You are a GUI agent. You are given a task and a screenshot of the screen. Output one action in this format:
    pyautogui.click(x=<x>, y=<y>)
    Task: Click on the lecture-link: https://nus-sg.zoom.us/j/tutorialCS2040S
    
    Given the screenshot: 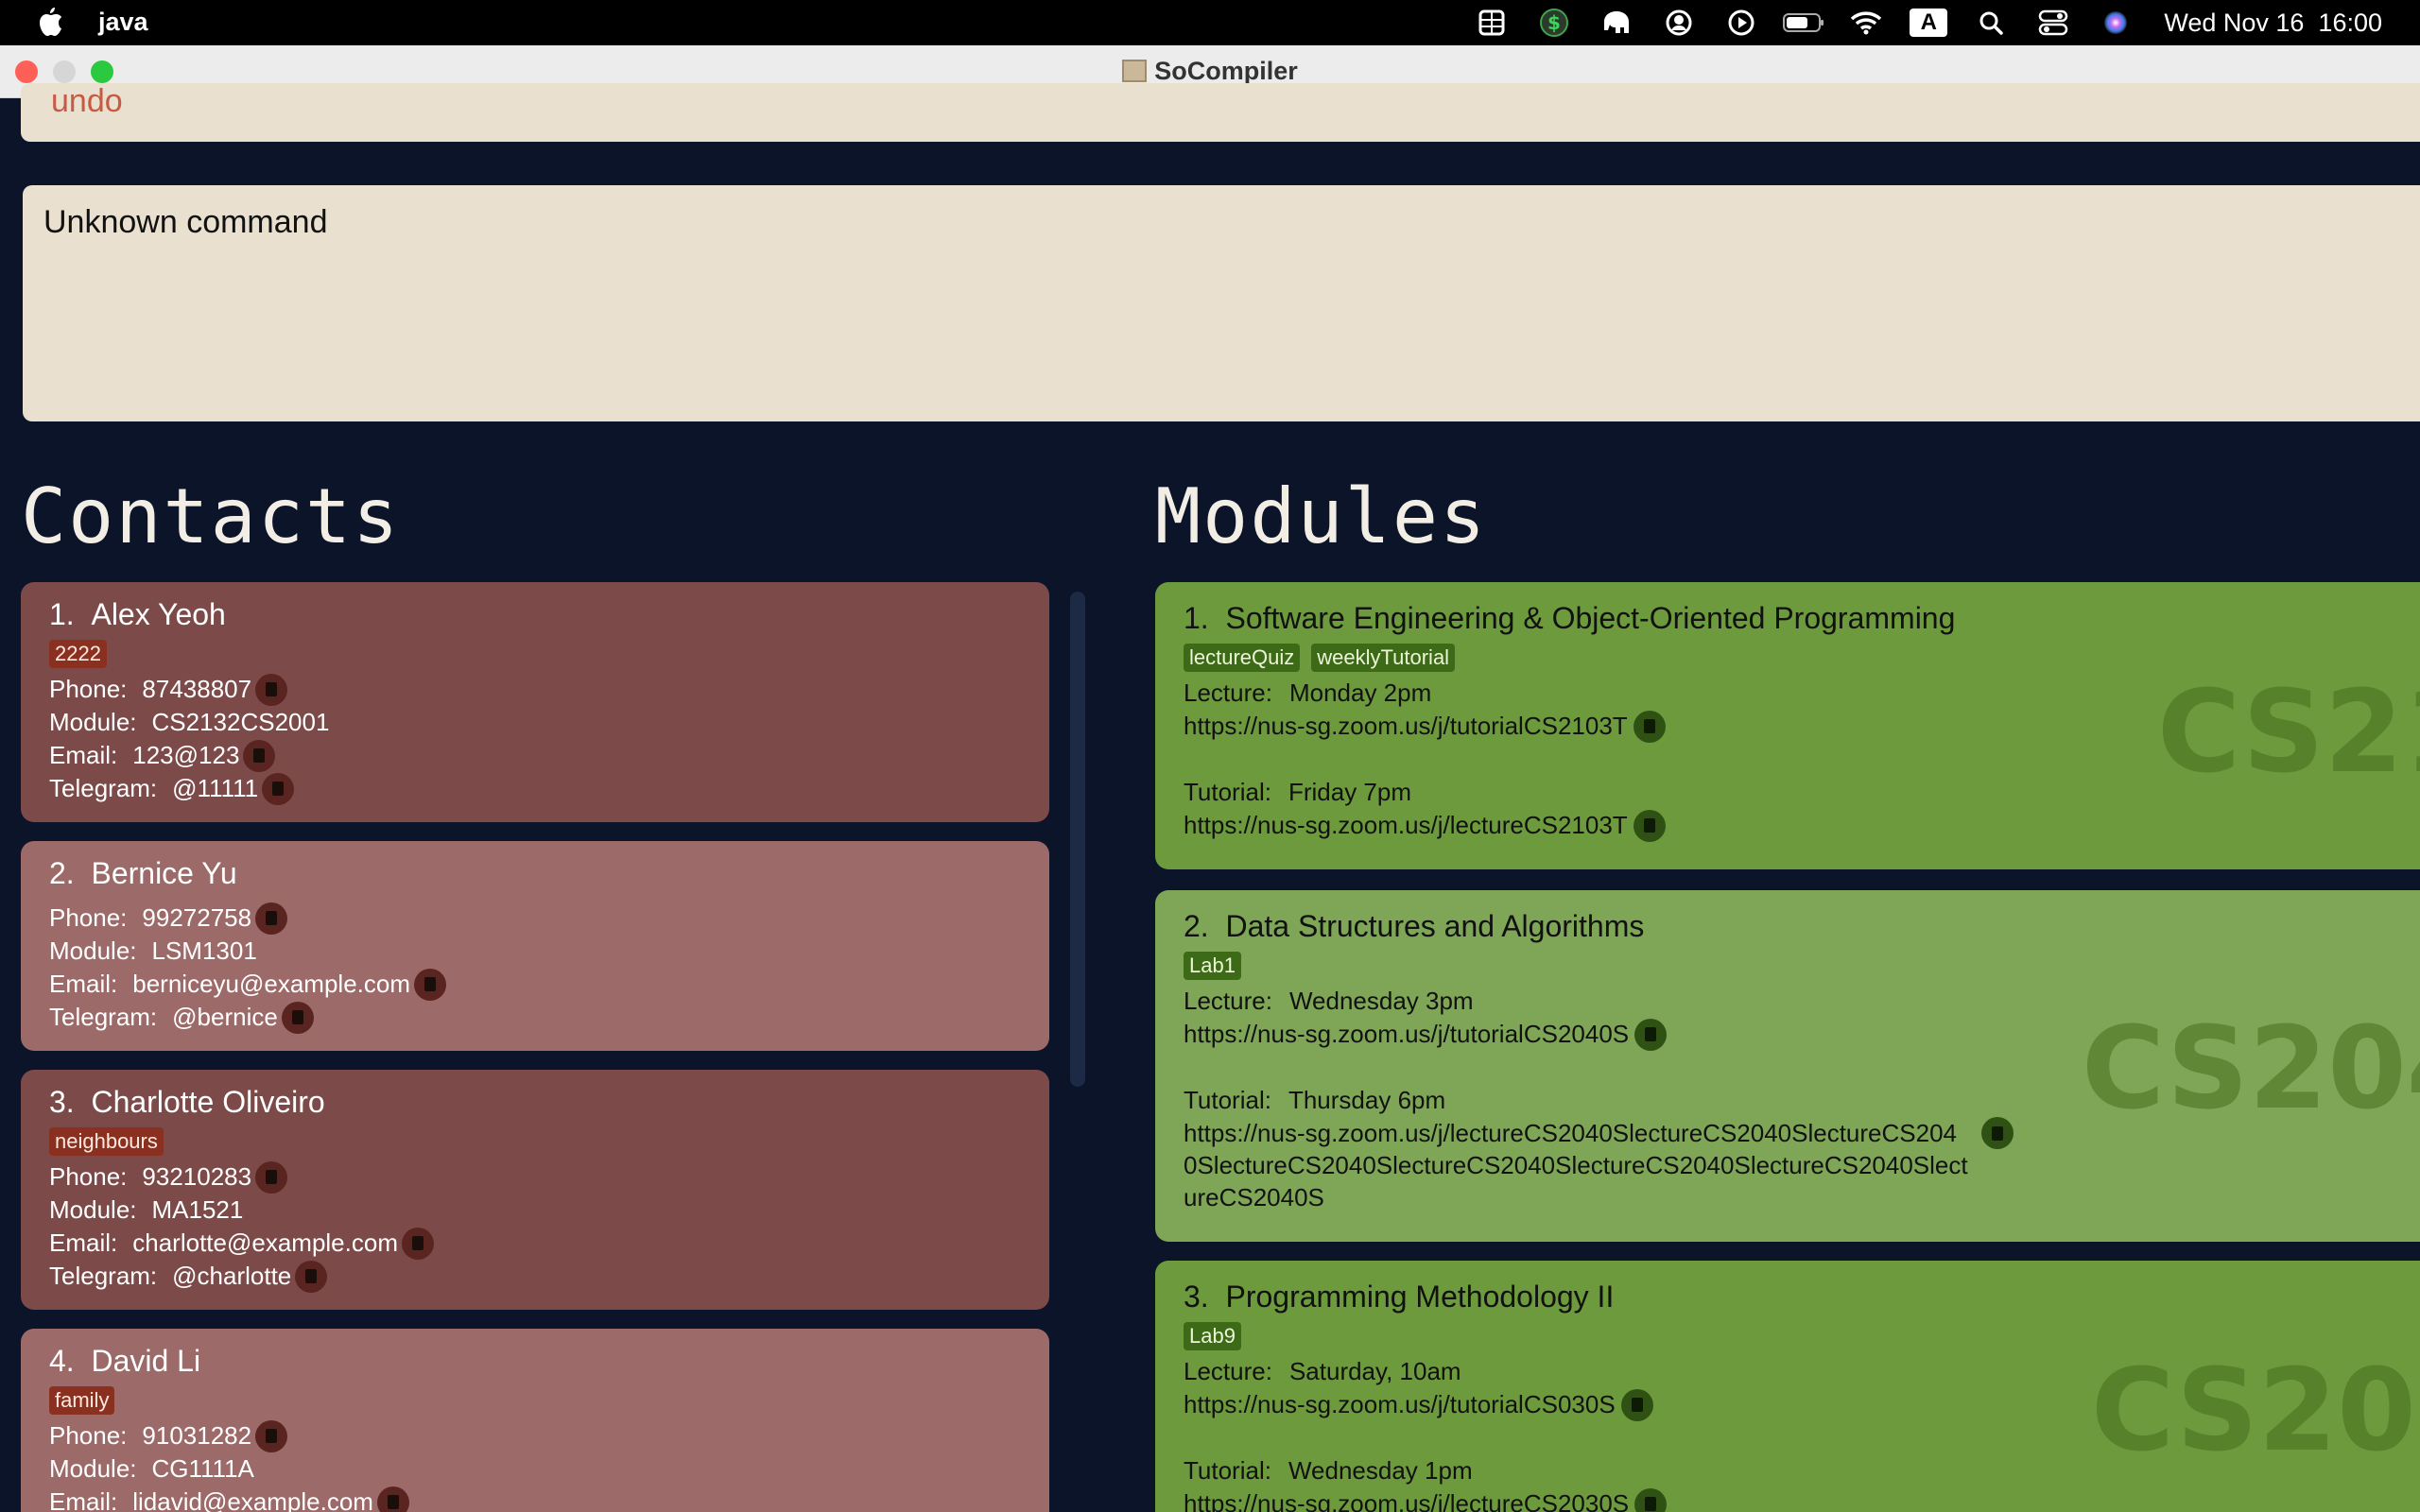 What is the action you would take?
    pyautogui.click(x=1406, y=1034)
    